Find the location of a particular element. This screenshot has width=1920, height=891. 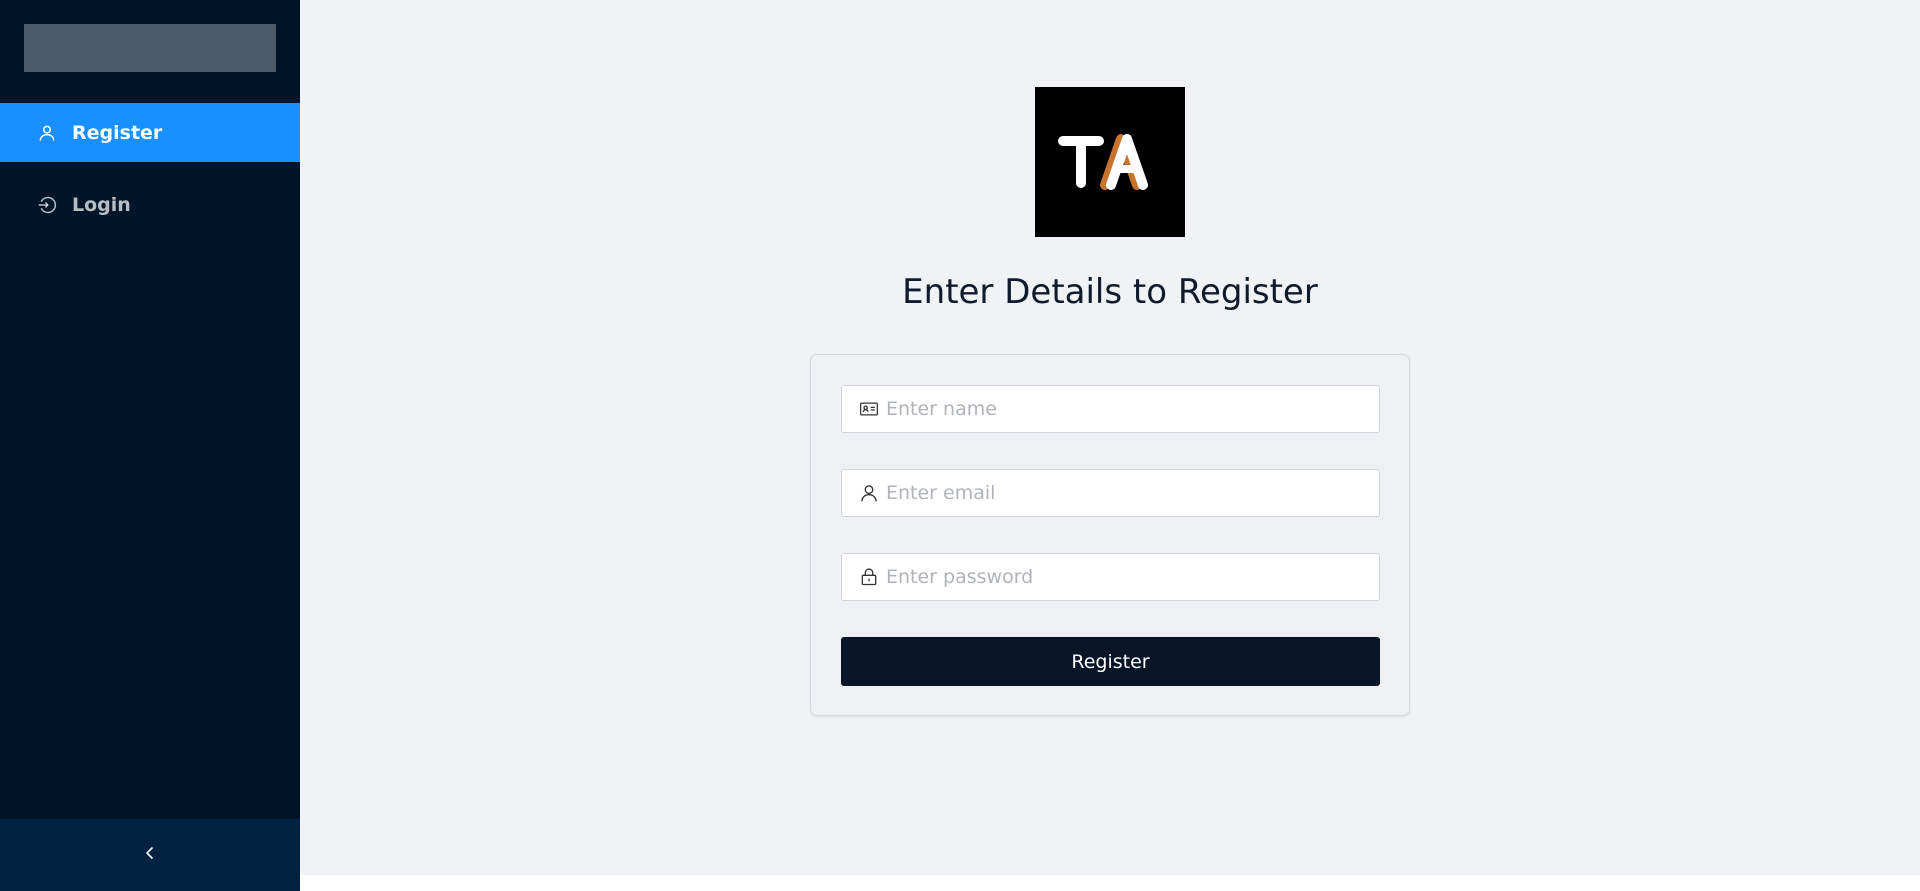

brand-logo is located at coordinates (1110, 162).